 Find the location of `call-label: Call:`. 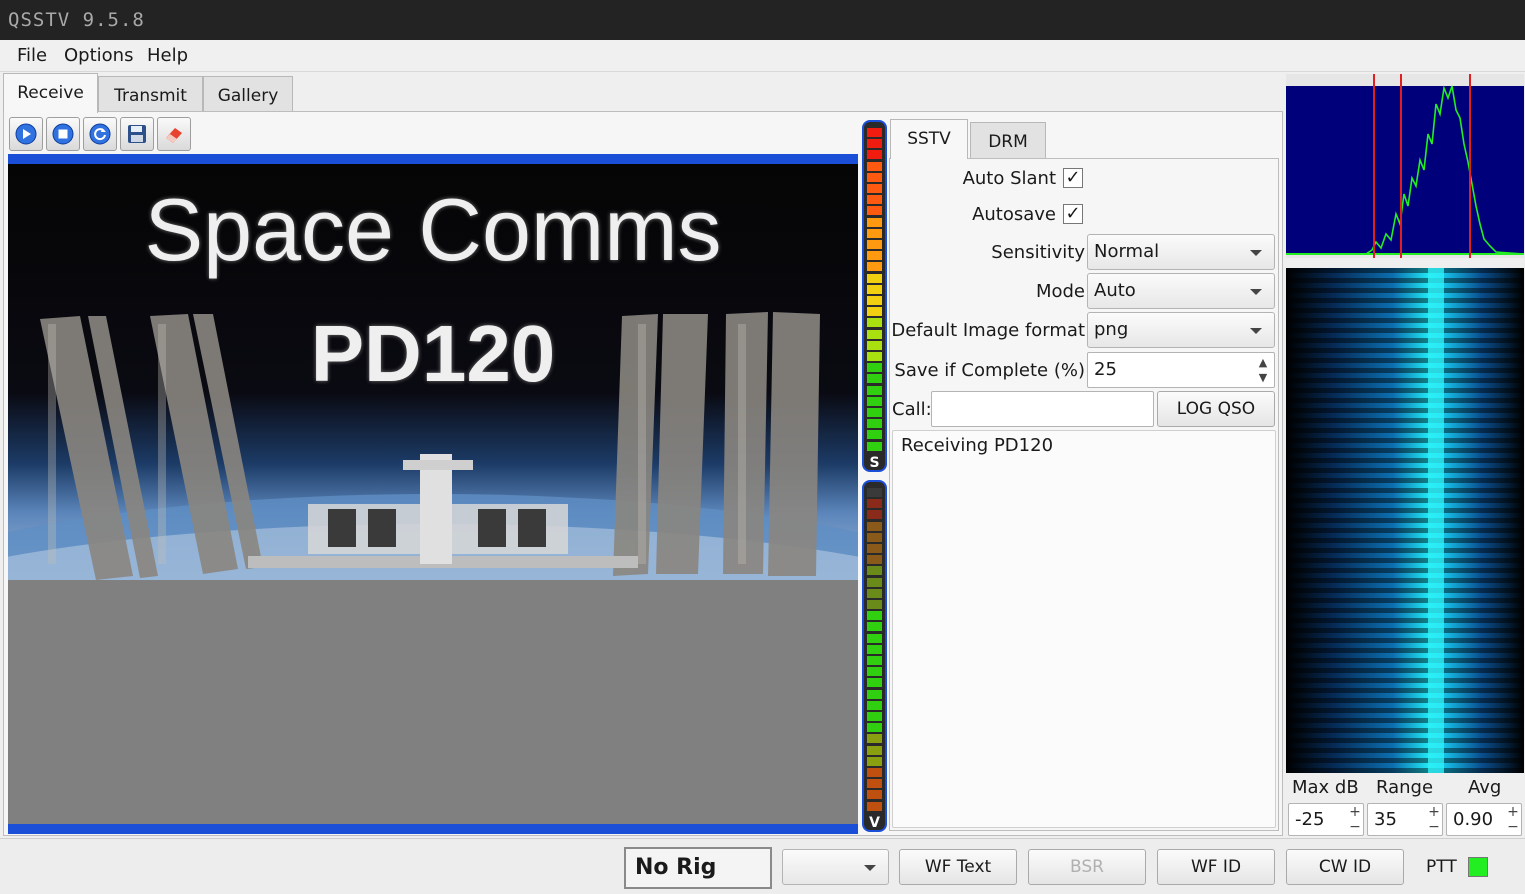

call-label: Call: is located at coordinates (912, 409).